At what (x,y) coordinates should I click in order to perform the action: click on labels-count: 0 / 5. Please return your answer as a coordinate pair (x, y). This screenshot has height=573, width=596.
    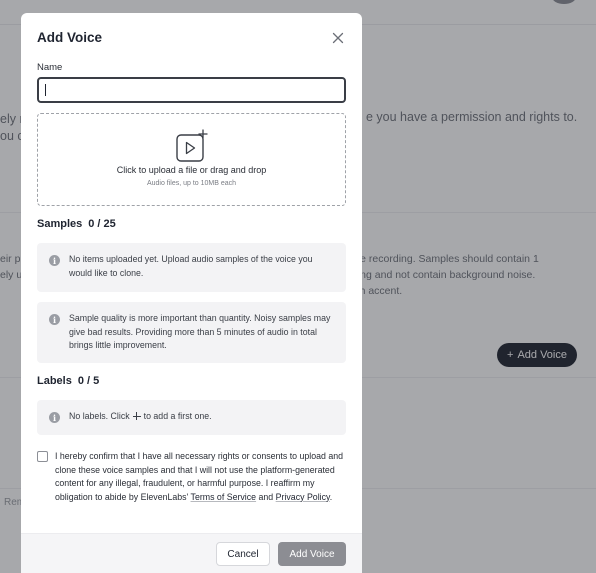
    Looking at the image, I should click on (88, 381).